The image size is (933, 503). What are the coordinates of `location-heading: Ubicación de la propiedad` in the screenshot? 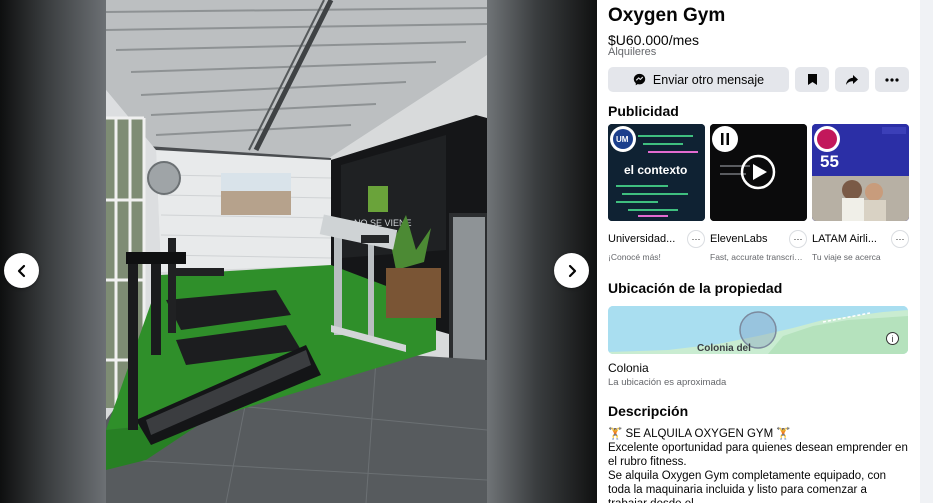 It's located at (695, 288).